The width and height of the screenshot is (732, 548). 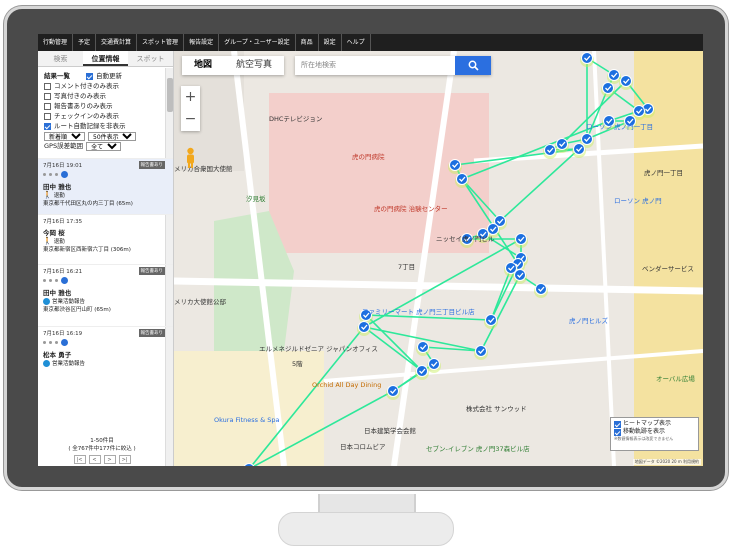 What do you see at coordinates (675, 379) in the screenshot?
I see `map-place-label: オーバル広場` at bounding box center [675, 379].